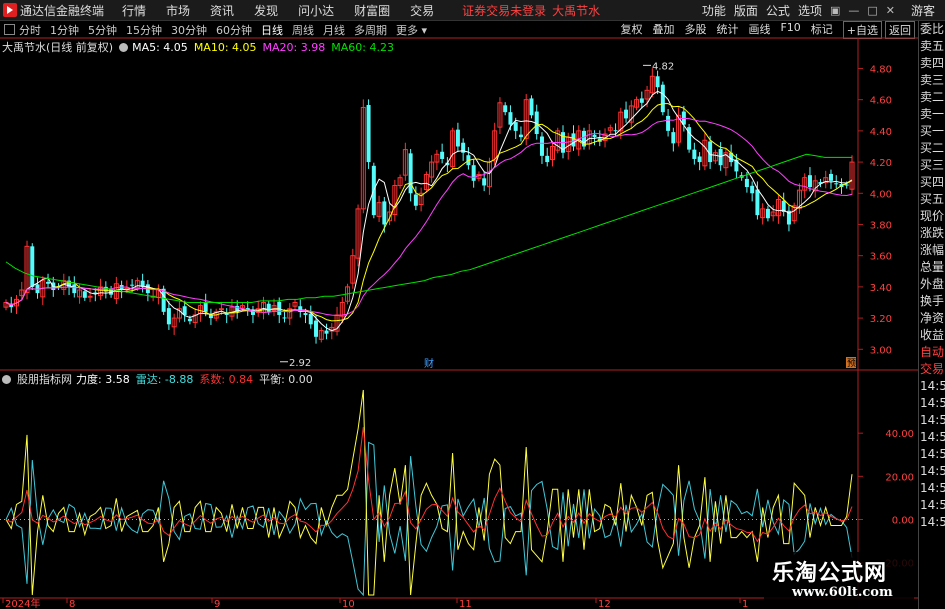 Image resolution: width=945 pixels, height=609 pixels. Describe the element at coordinates (22, 603) in the screenshot. I see `date-label: 2024年` at that location.